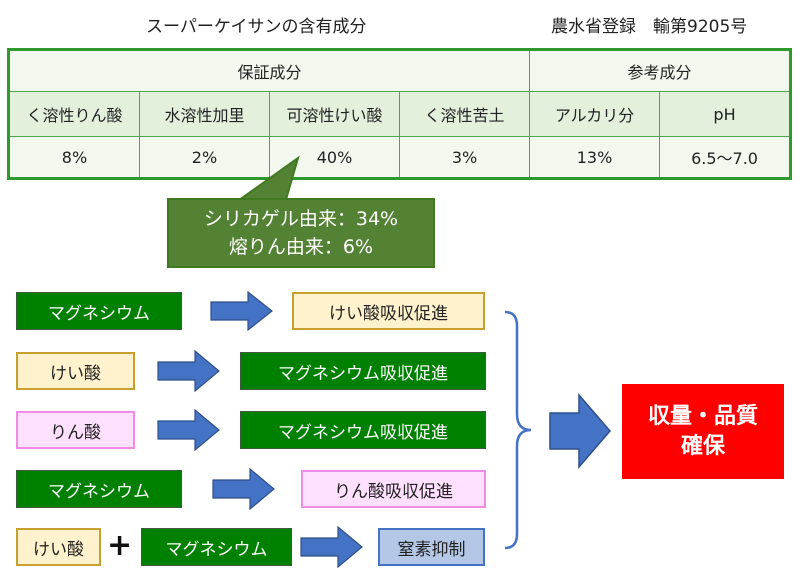 The image size is (799, 569). I want to click on table-group-row: 保証成分 参考成分, so click(399, 70).